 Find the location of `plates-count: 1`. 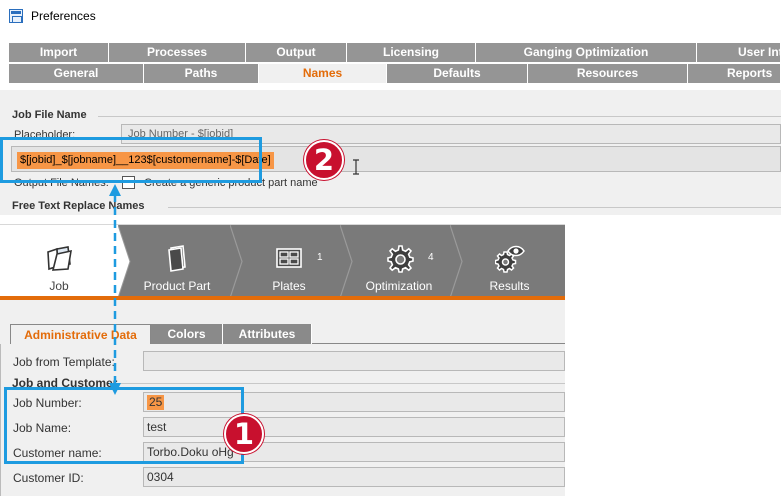

plates-count: 1 is located at coordinates (320, 257).